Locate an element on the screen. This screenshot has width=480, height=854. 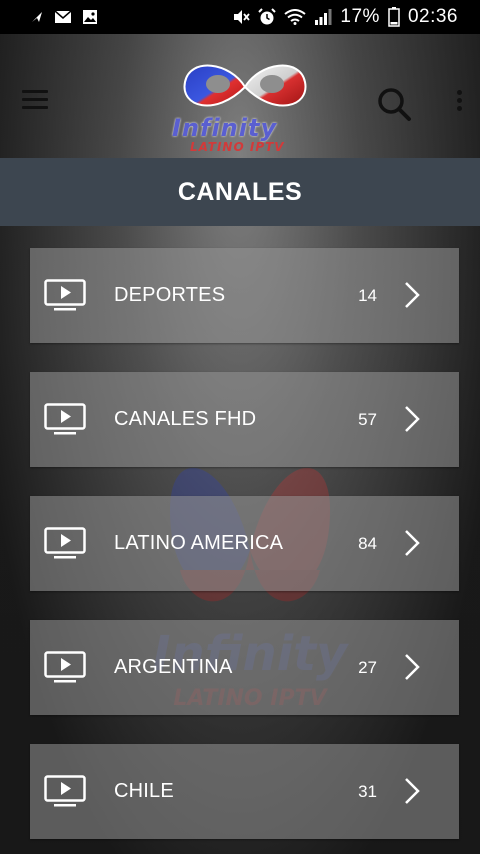
search-icon is located at coordinates (394, 104).